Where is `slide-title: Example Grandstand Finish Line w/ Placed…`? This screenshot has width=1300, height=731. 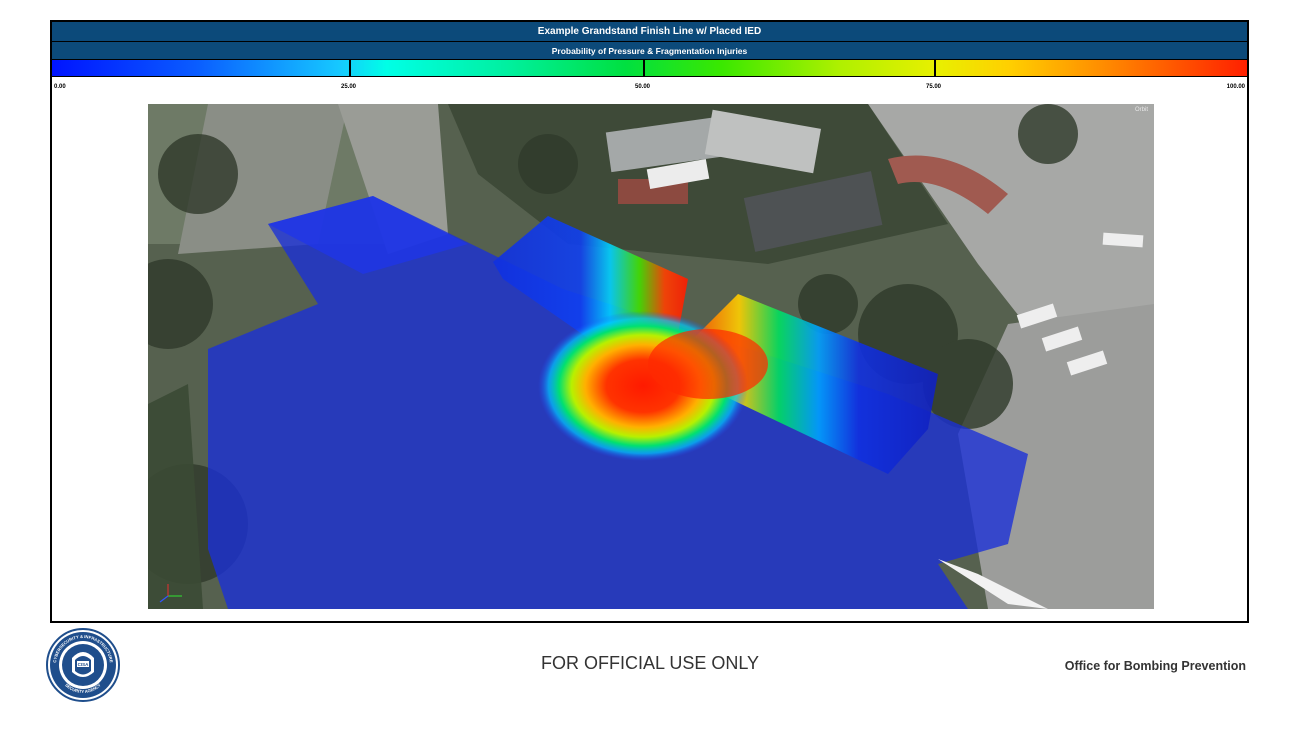 slide-title: Example Grandstand Finish Line w/ Placed… is located at coordinates (649, 32).